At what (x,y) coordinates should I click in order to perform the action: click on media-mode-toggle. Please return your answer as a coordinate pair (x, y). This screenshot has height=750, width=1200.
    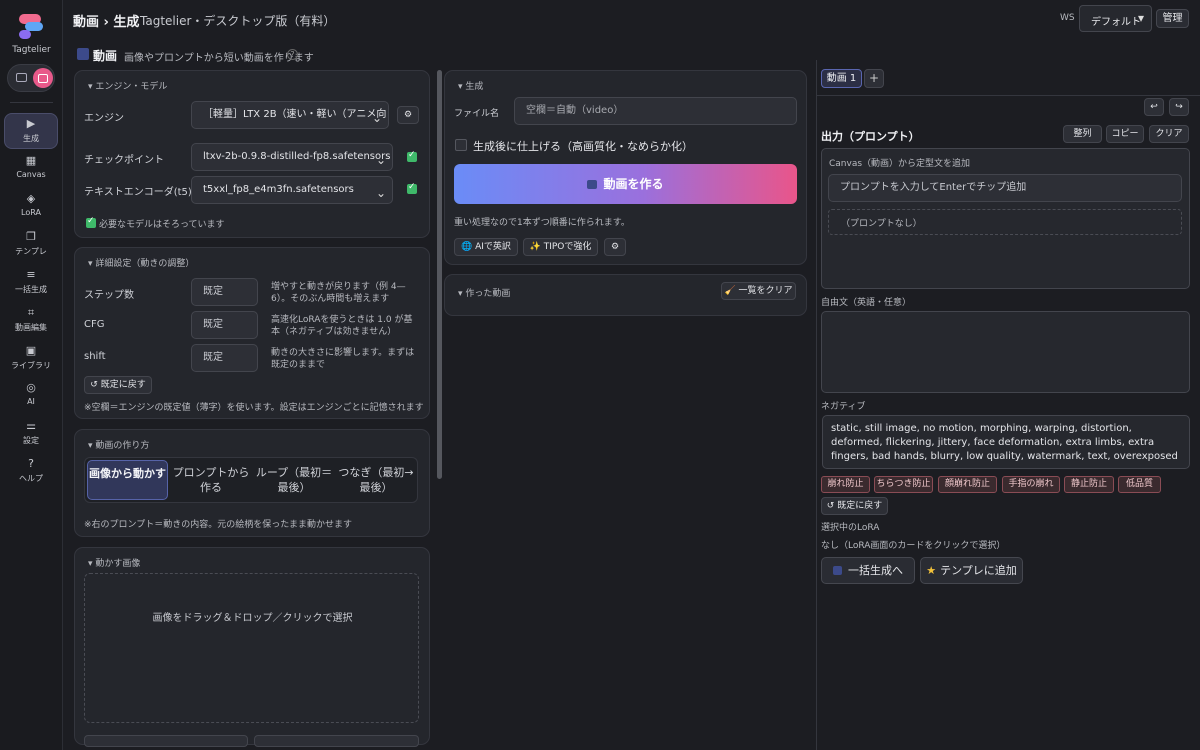
    Looking at the image, I should click on (31, 78).